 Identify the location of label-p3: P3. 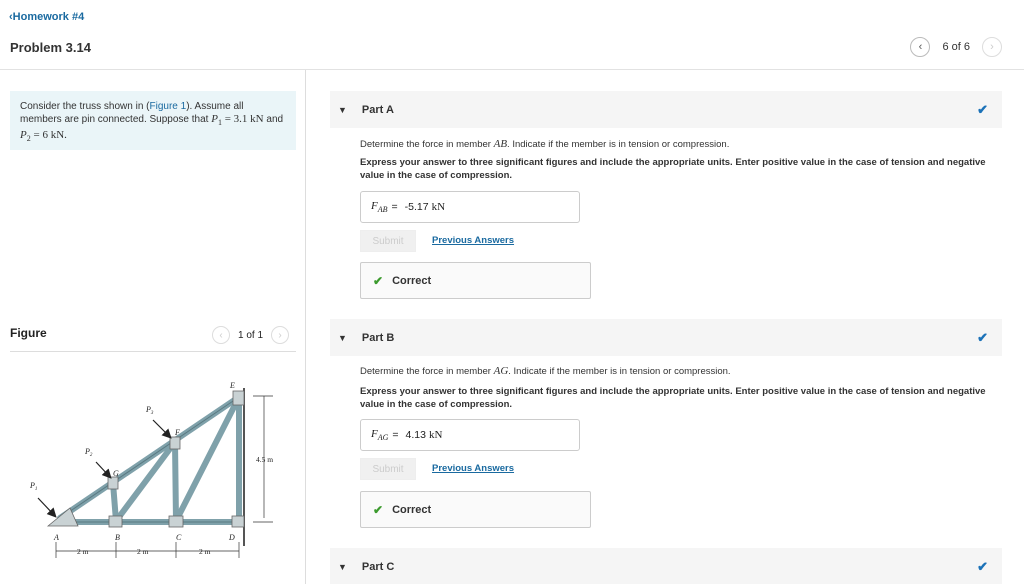
(149, 410).